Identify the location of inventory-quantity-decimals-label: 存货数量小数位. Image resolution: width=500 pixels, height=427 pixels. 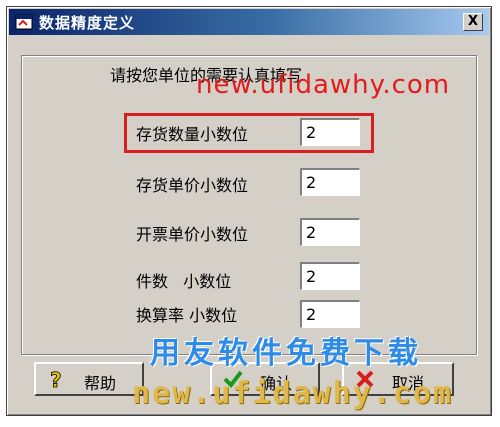
(192, 134).